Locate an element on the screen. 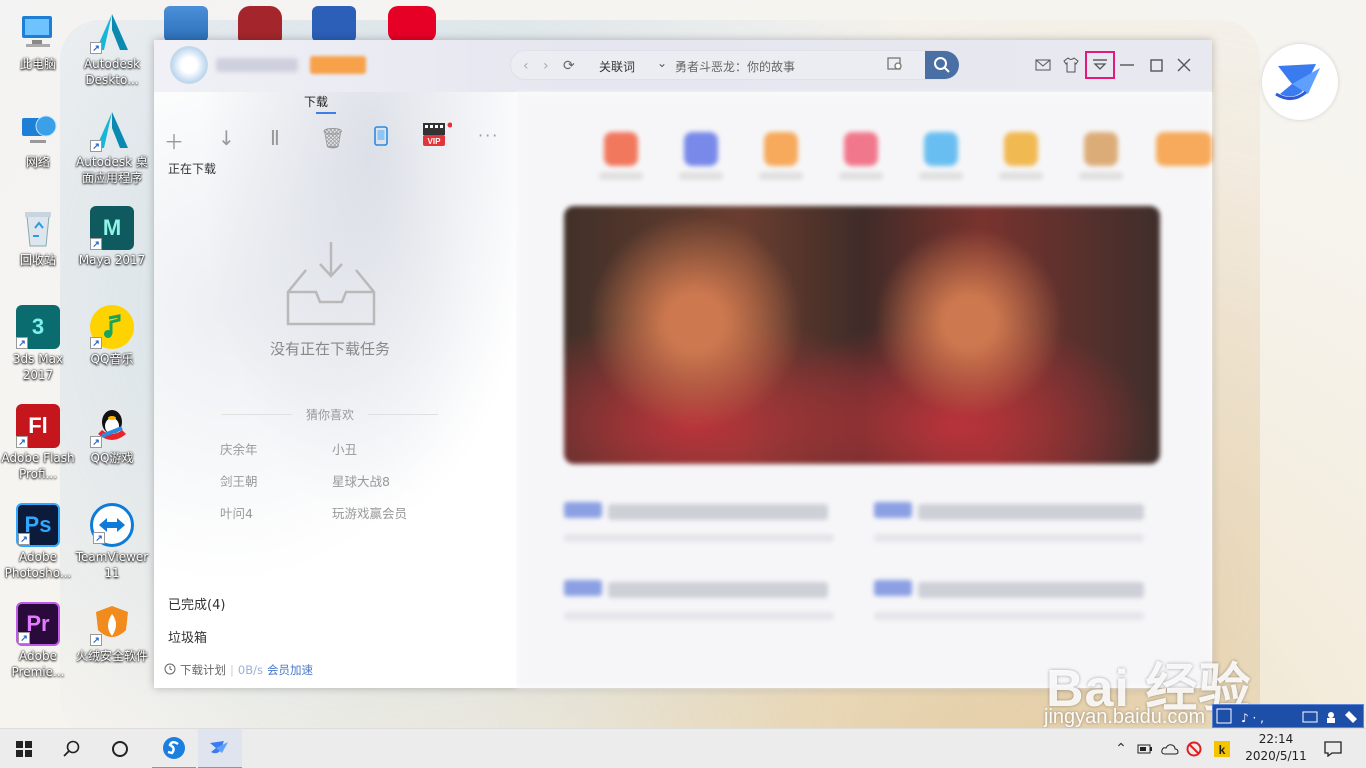 The image size is (1366, 768). desktop-icon-this-pc: 此电脑 is located at coordinates (38, 41).